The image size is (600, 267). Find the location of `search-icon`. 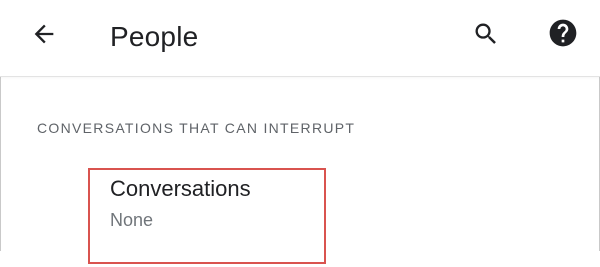

search-icon is located at coordinates (486, 36).